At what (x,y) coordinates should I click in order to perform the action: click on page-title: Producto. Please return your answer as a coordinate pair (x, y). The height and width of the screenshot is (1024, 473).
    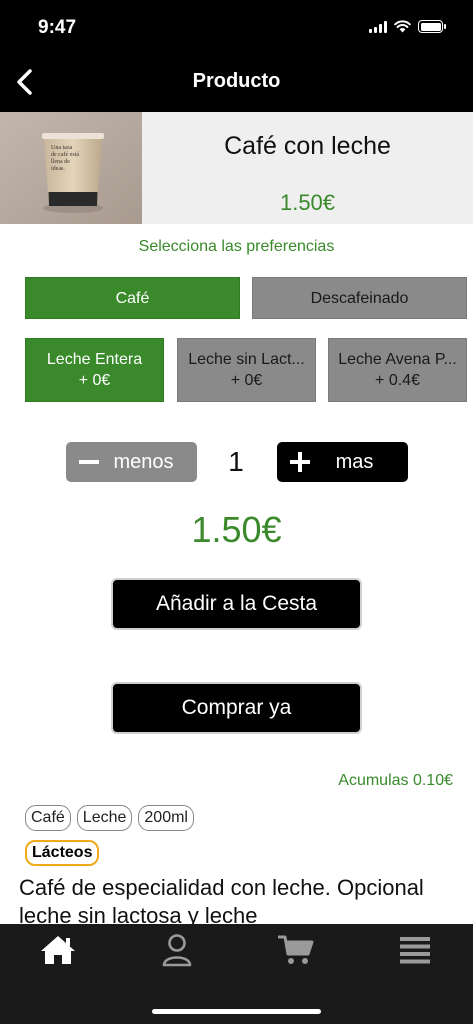
    Looking at the image, I should click on (236, 81).